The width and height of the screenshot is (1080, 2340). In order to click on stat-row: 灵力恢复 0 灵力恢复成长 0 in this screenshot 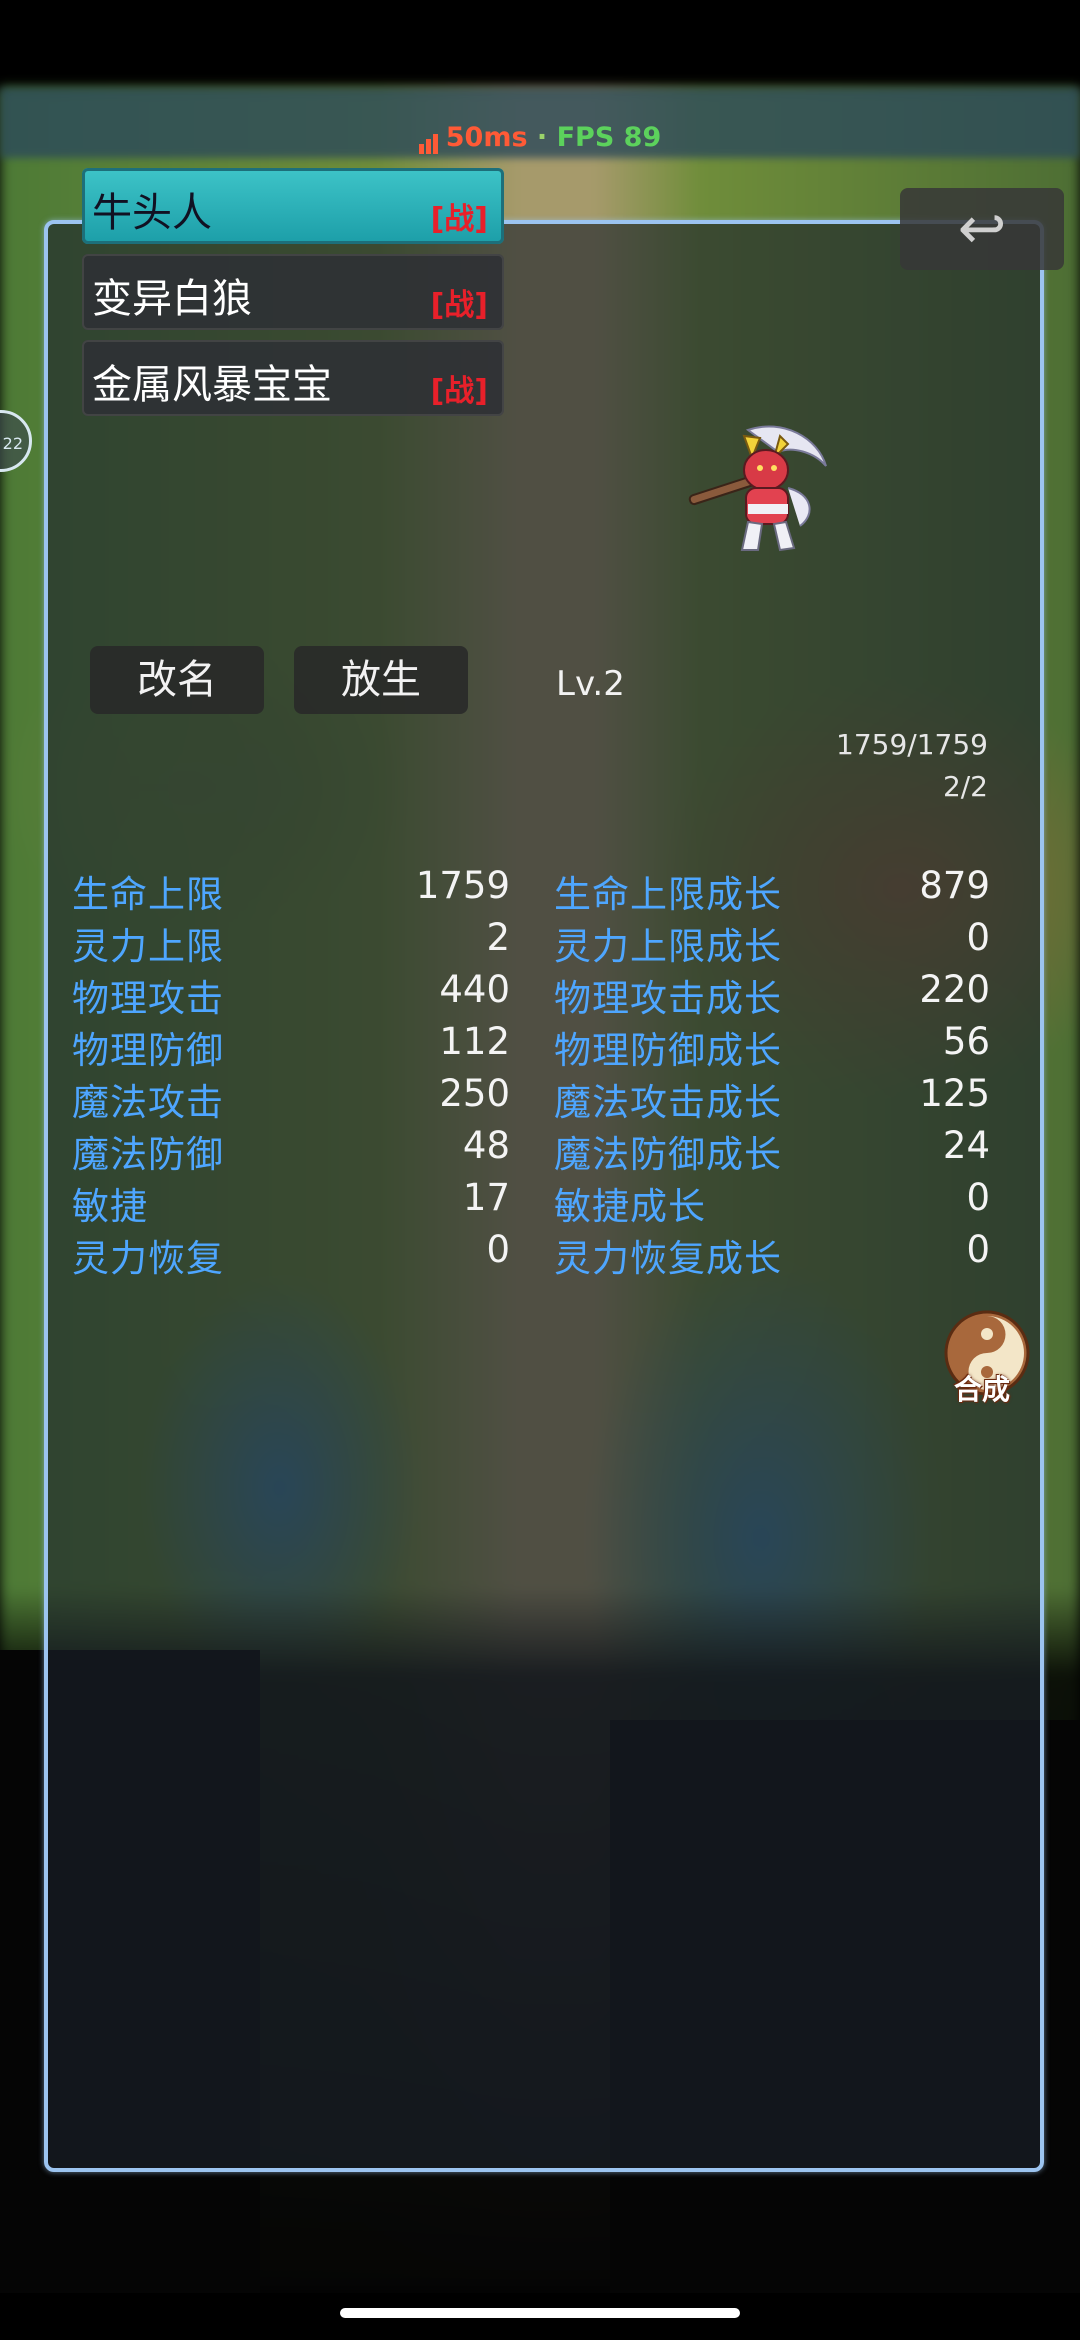, I will do `click(531, 1254)`.